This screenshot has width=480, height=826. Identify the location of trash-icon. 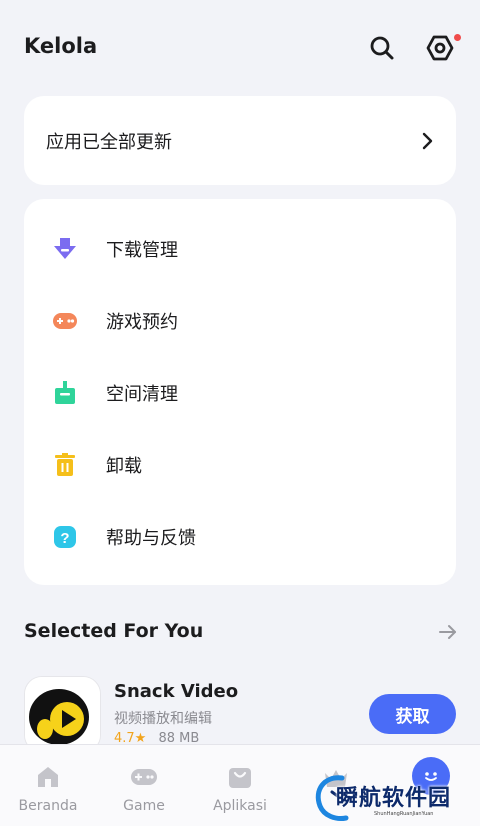
(65, 465).